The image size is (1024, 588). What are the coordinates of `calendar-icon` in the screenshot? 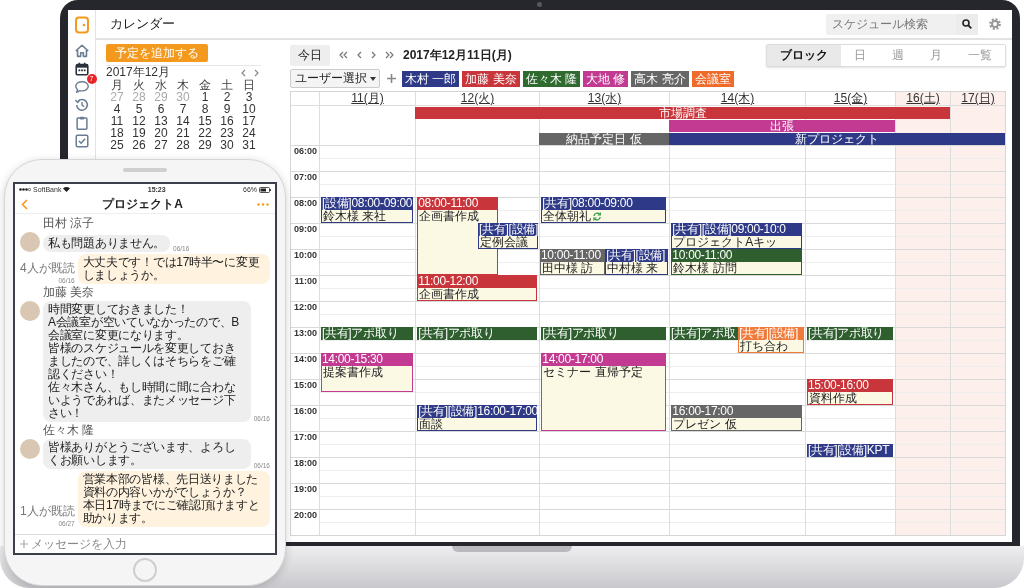 It's located at (81, 69).